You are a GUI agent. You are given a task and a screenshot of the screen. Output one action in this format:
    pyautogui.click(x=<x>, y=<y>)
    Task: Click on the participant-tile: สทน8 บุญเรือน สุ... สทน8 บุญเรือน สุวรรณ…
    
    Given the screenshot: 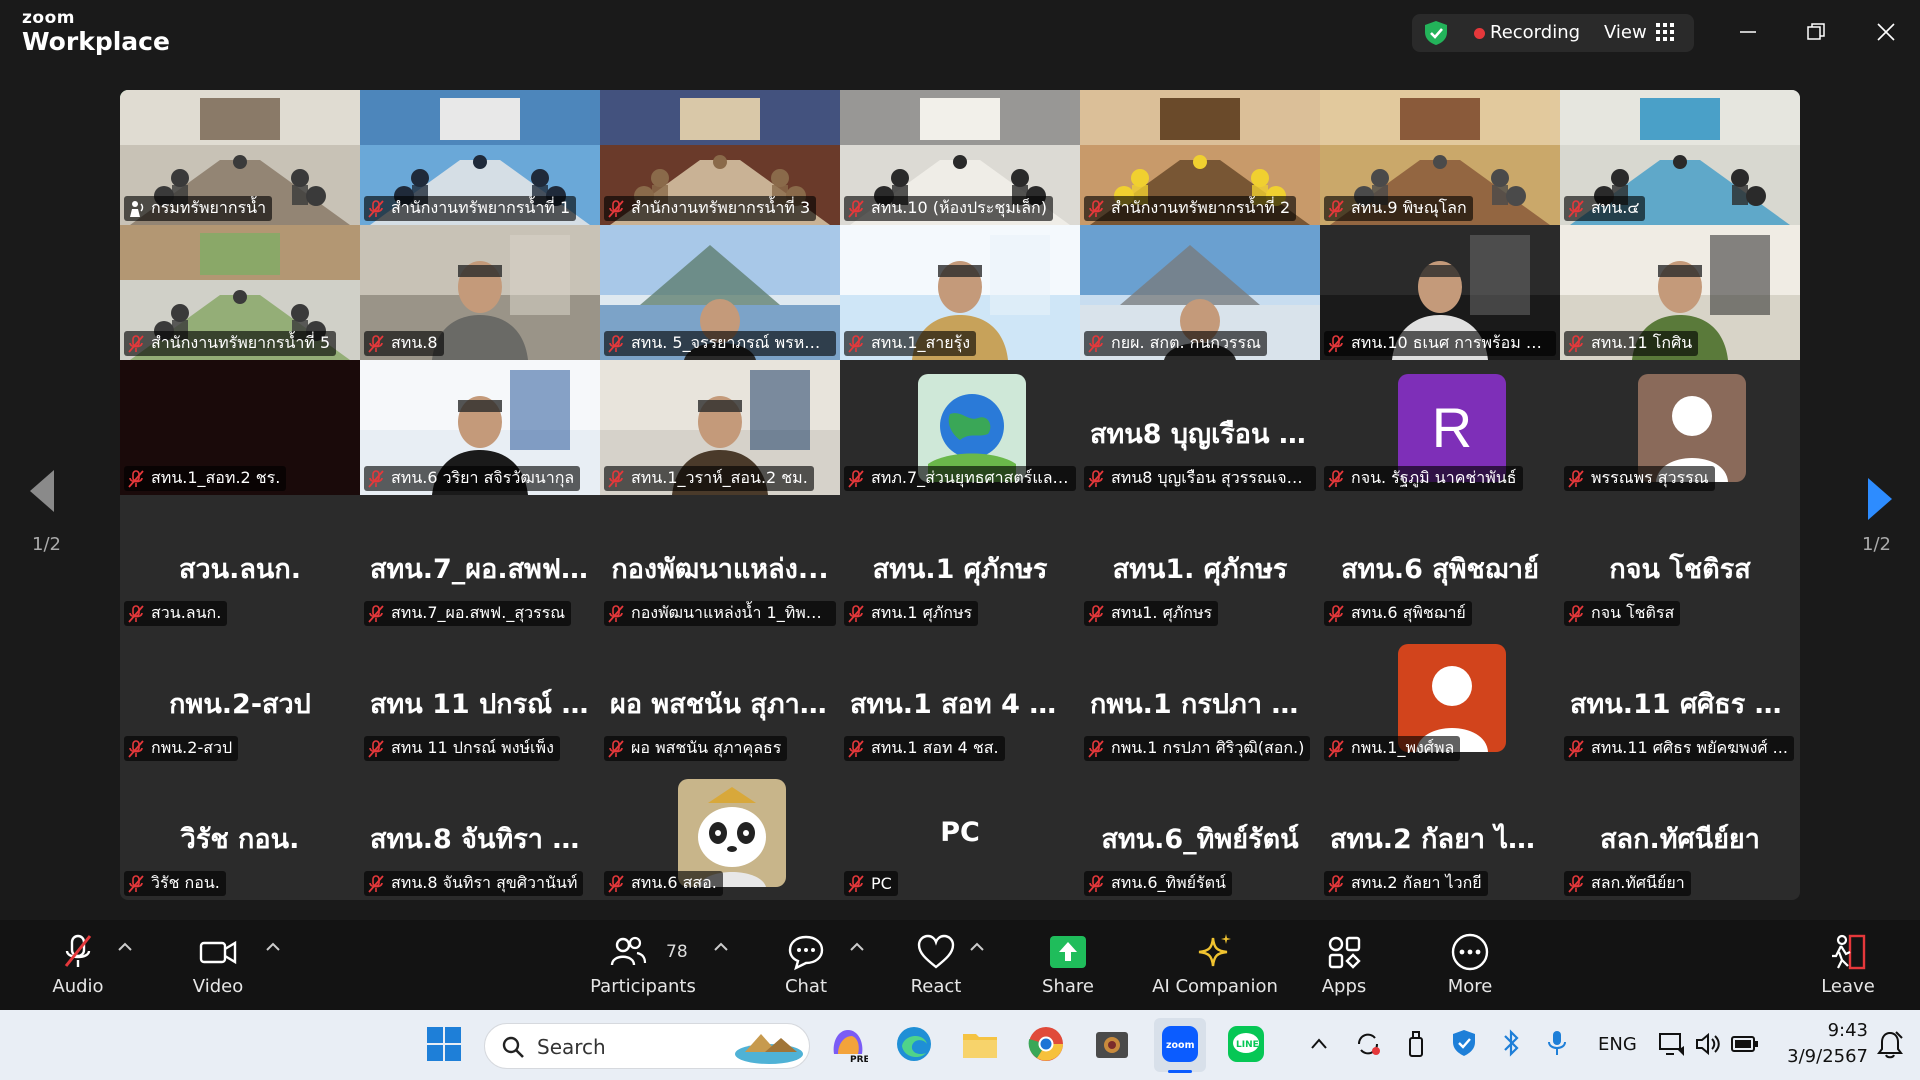 What is the action you would take?
    pyautogui.click(x=1200, y=427)
    